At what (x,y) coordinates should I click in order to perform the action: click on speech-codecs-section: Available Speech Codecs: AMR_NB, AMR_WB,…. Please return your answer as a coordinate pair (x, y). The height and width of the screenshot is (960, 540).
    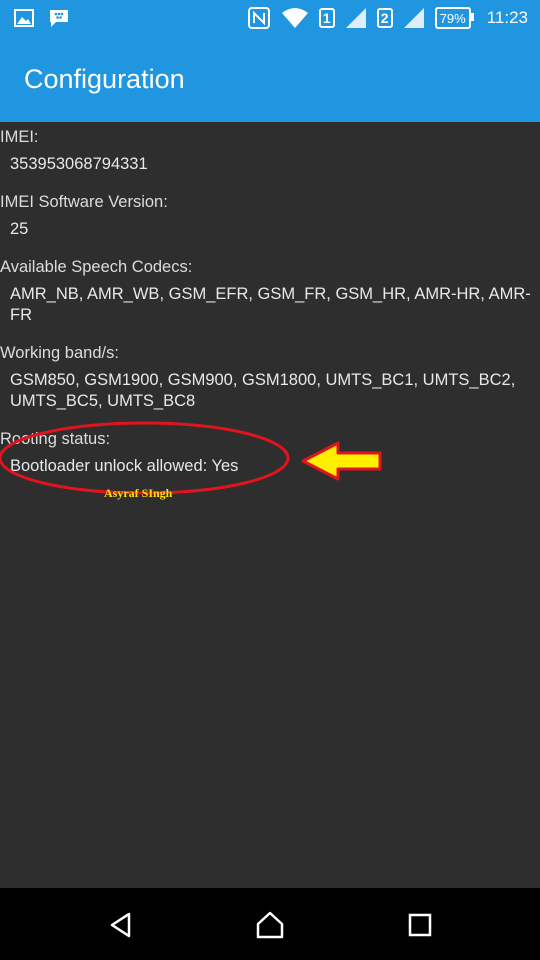
    Looking at the image, I should click on (270, 291).